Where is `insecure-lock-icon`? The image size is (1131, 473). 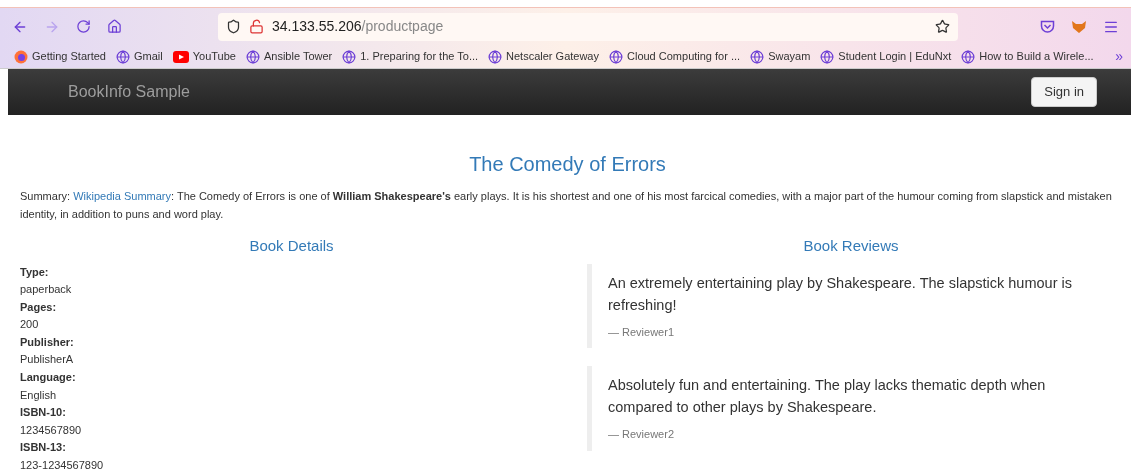 insecure-lock-icon is located at coordinates (256, 26).